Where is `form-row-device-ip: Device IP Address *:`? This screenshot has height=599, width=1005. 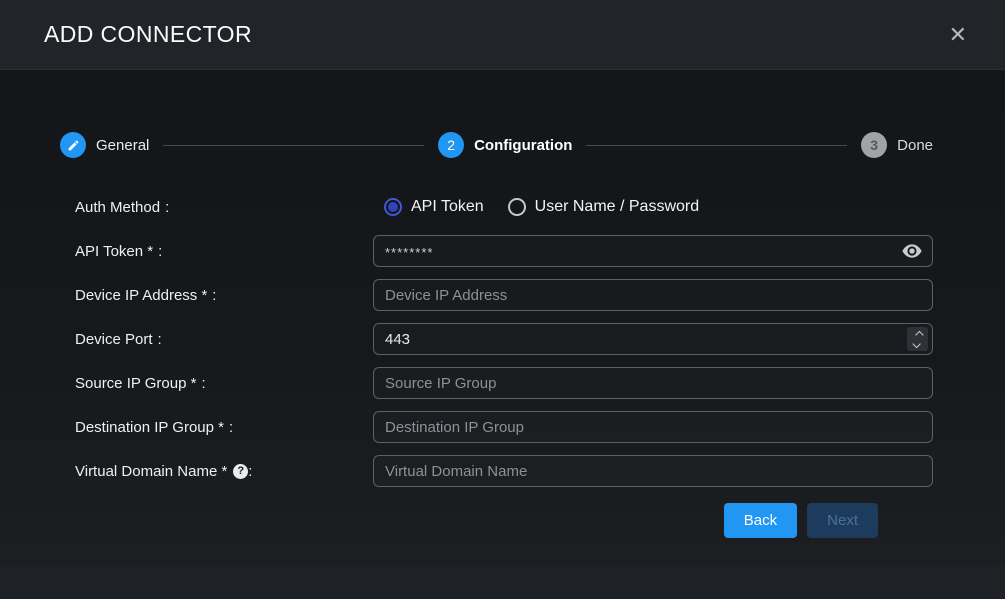
form-row-device-ip: Device IP Address *: is located at coordinates (504, 295).